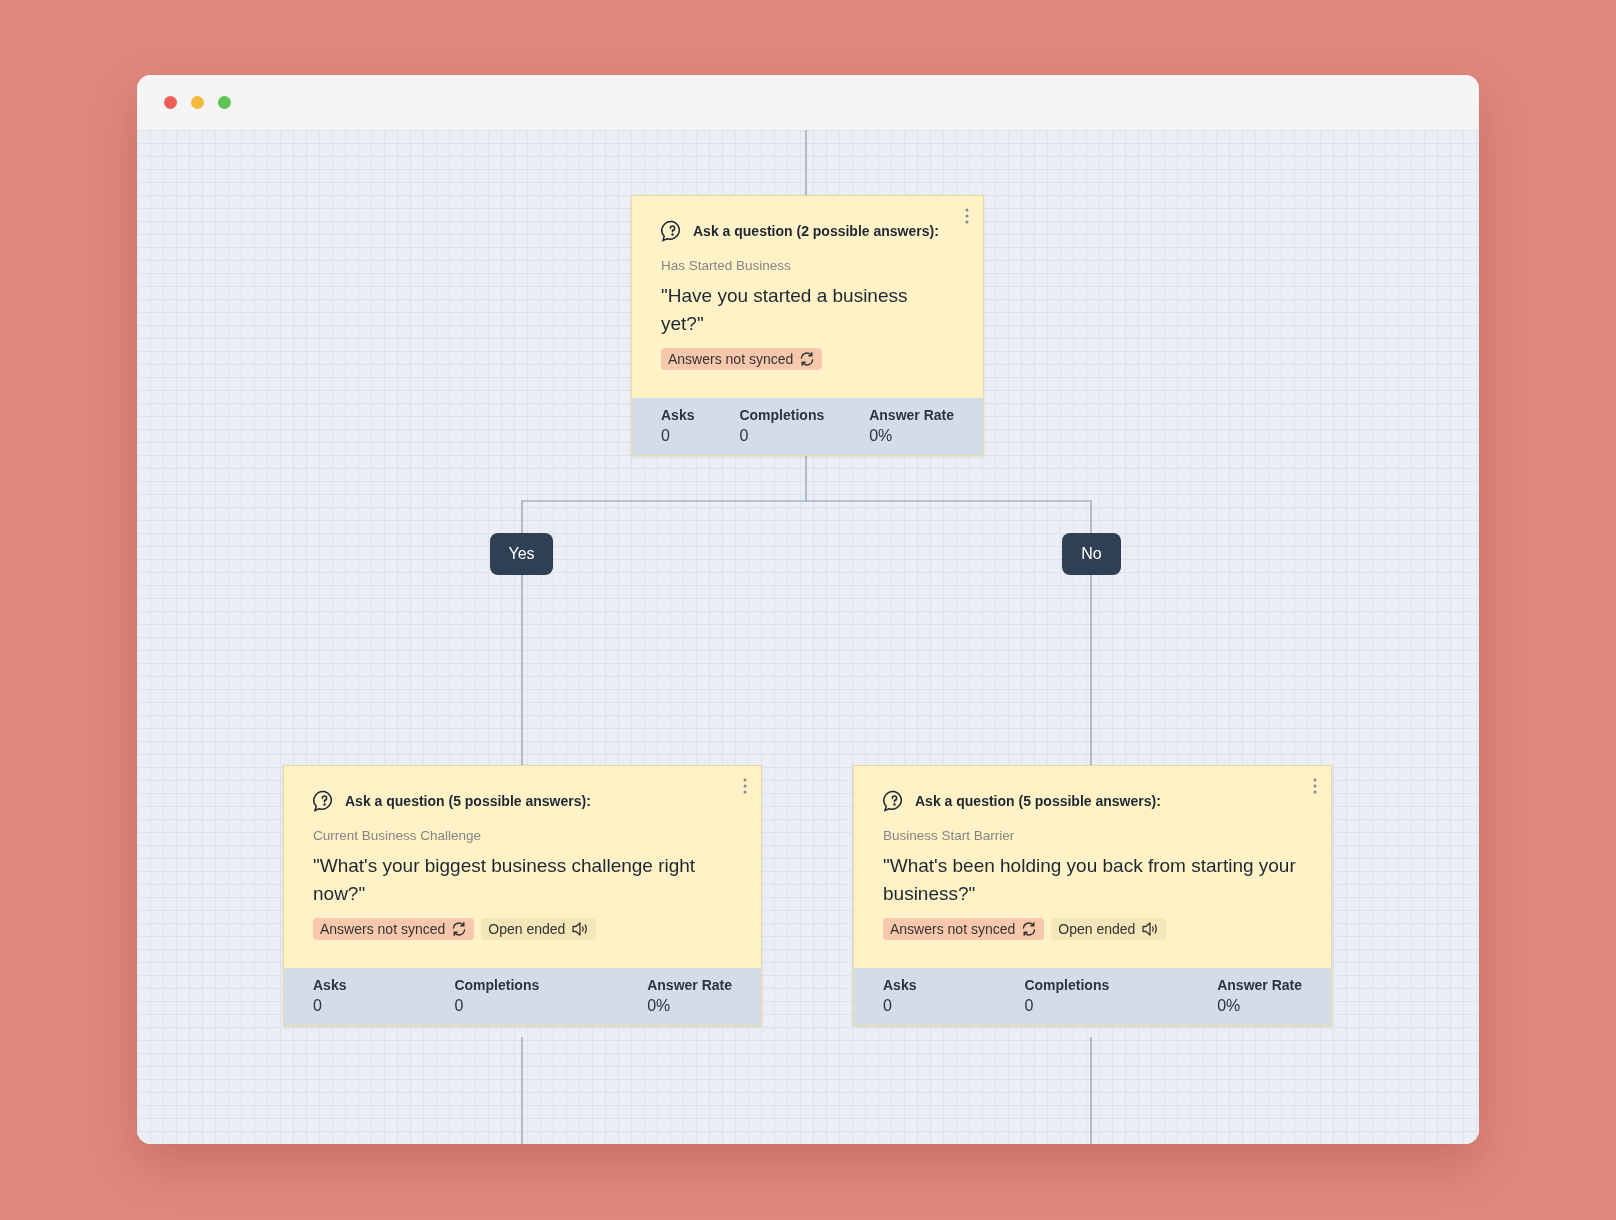  Describe the element at coordinates (521, 554) in the screenshot. I see `branch-label: Yes` at that location.